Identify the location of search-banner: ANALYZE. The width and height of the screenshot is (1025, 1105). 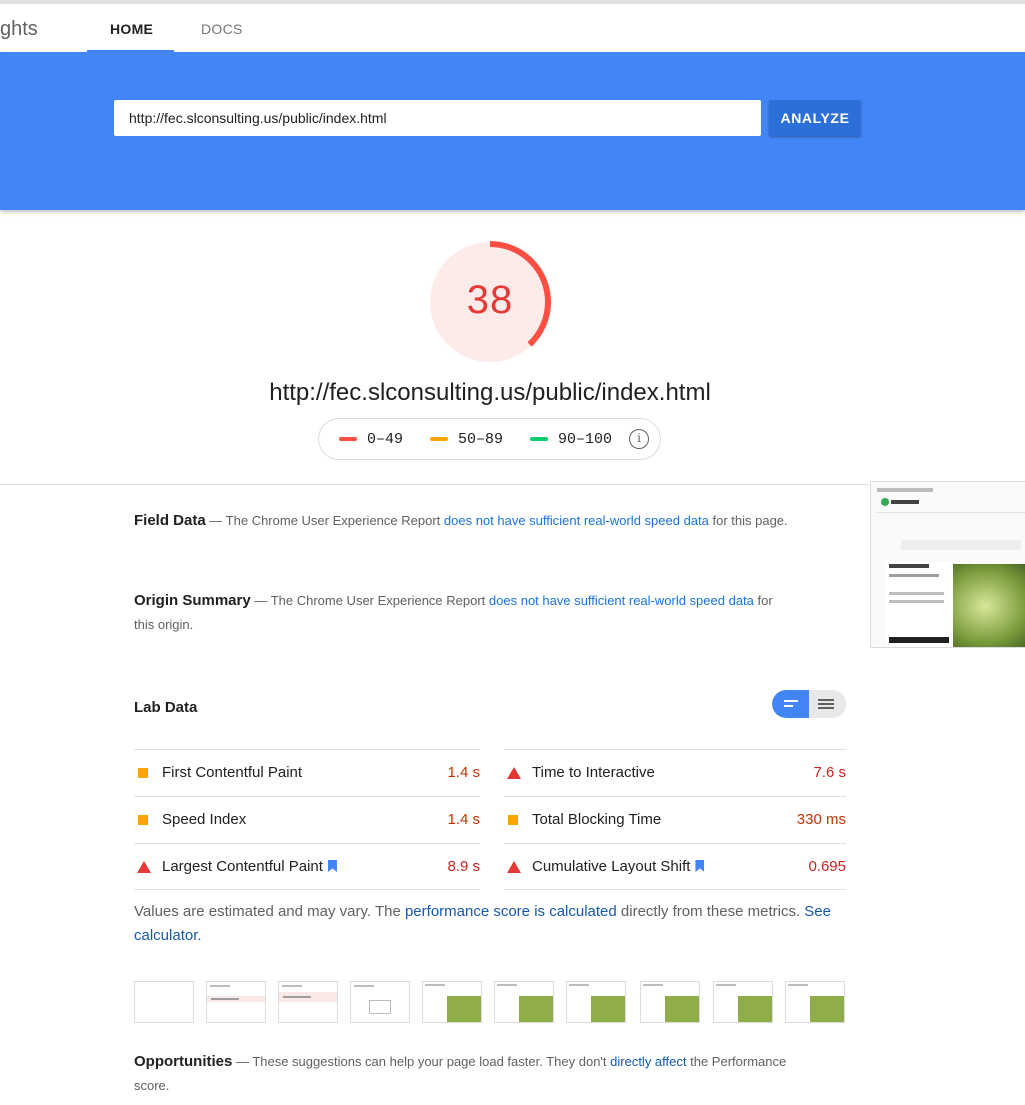
(512, 131).